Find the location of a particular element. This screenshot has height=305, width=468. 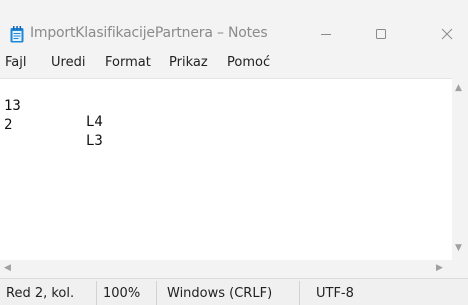

menu-file: Fajl is located at coordinates (15, 62).